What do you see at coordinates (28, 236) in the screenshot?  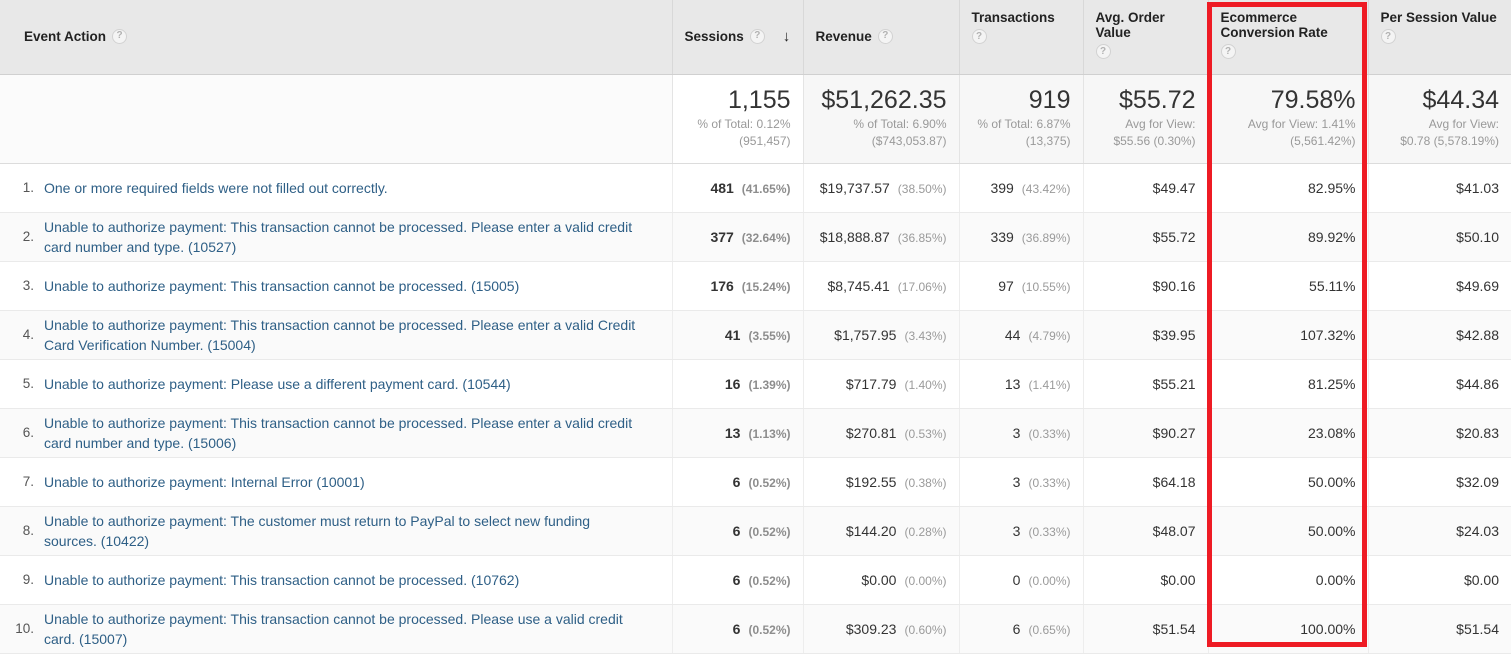 I see `row-index: 2.` at bounding box center [28, 236].